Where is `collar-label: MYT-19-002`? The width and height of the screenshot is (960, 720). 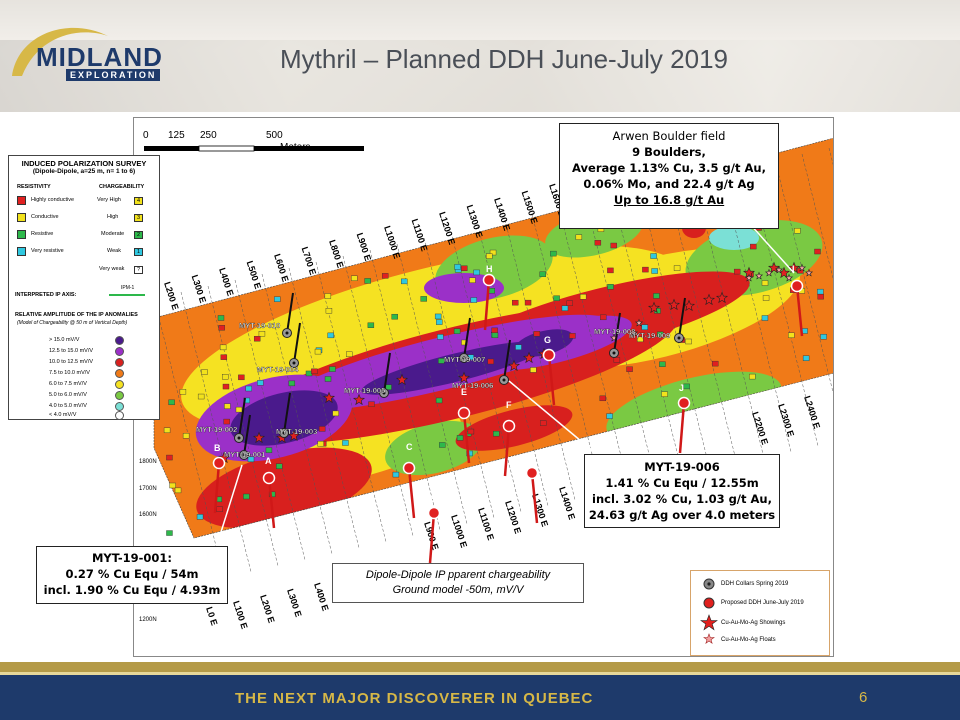 collar-label: MYT-19-002 is located at coordinates (216, 429).